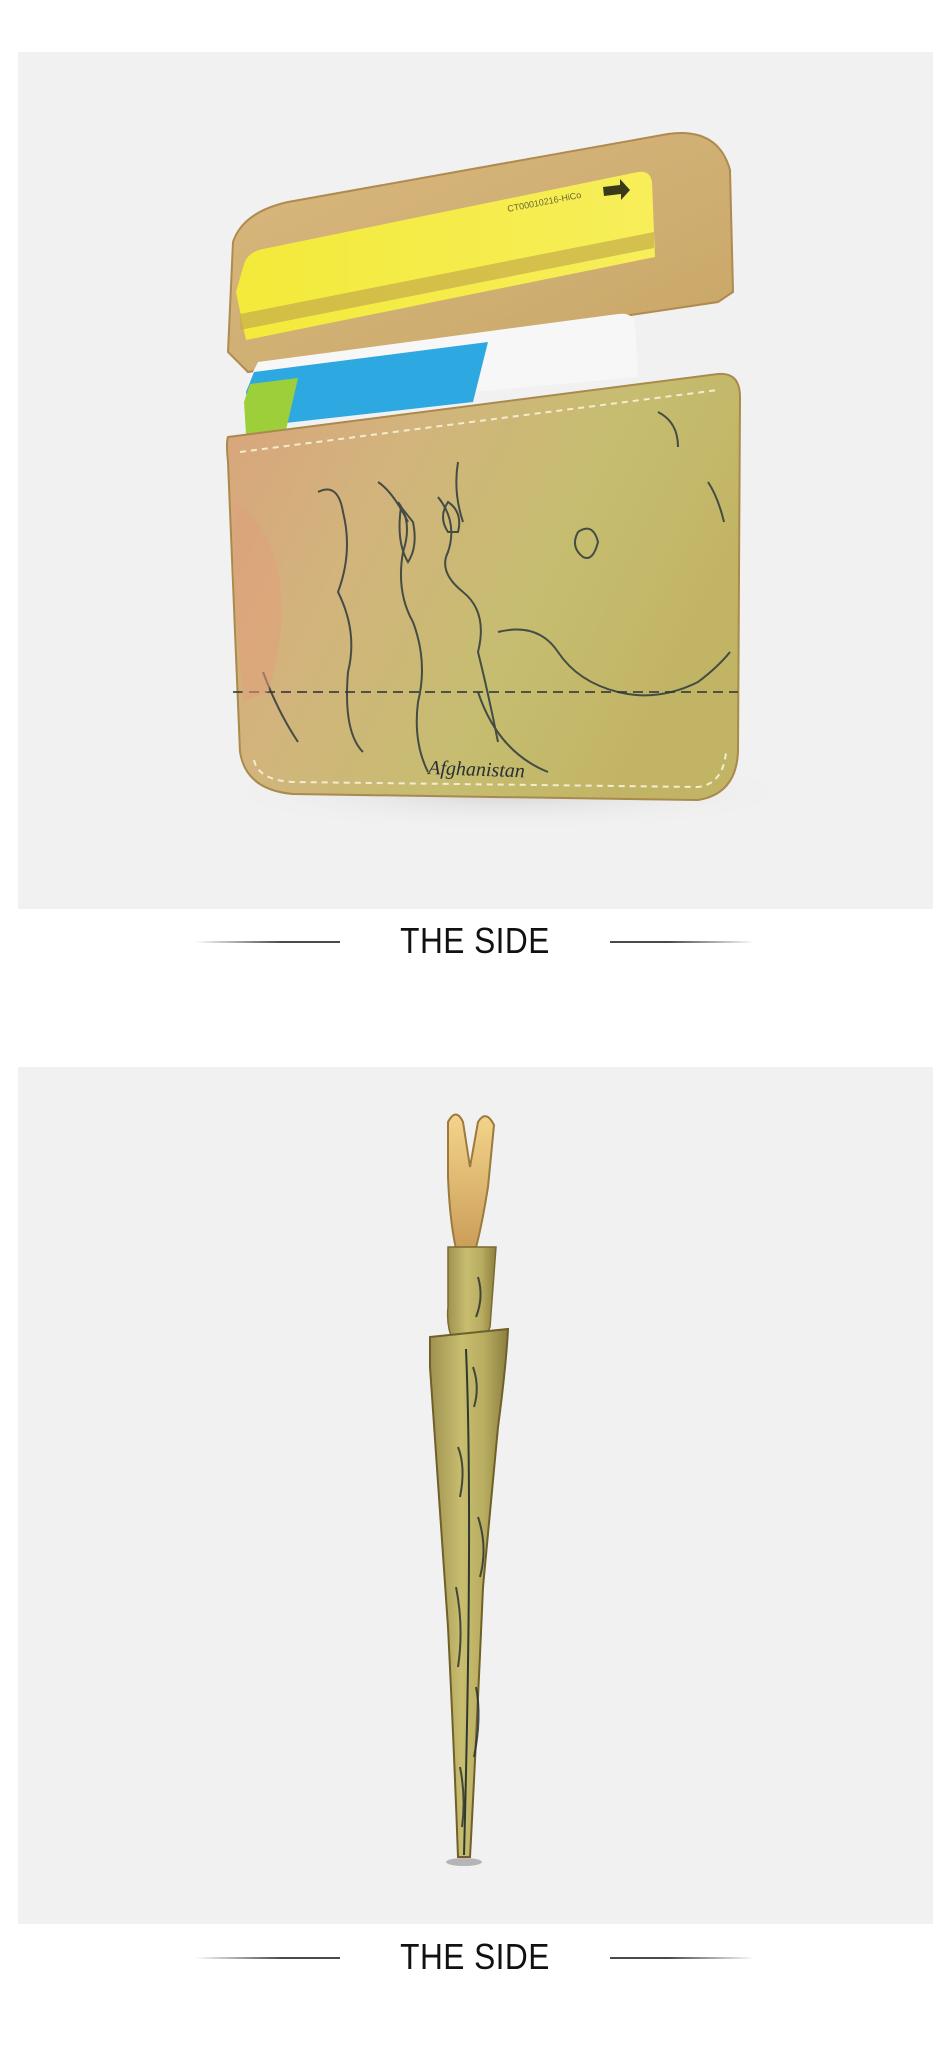 This screenshot has height=2046, width=950. What do you see at coordinates (475, 769) in the screenshot?
I see `map-label: Afghanistan` at bounding box center [475, 769].